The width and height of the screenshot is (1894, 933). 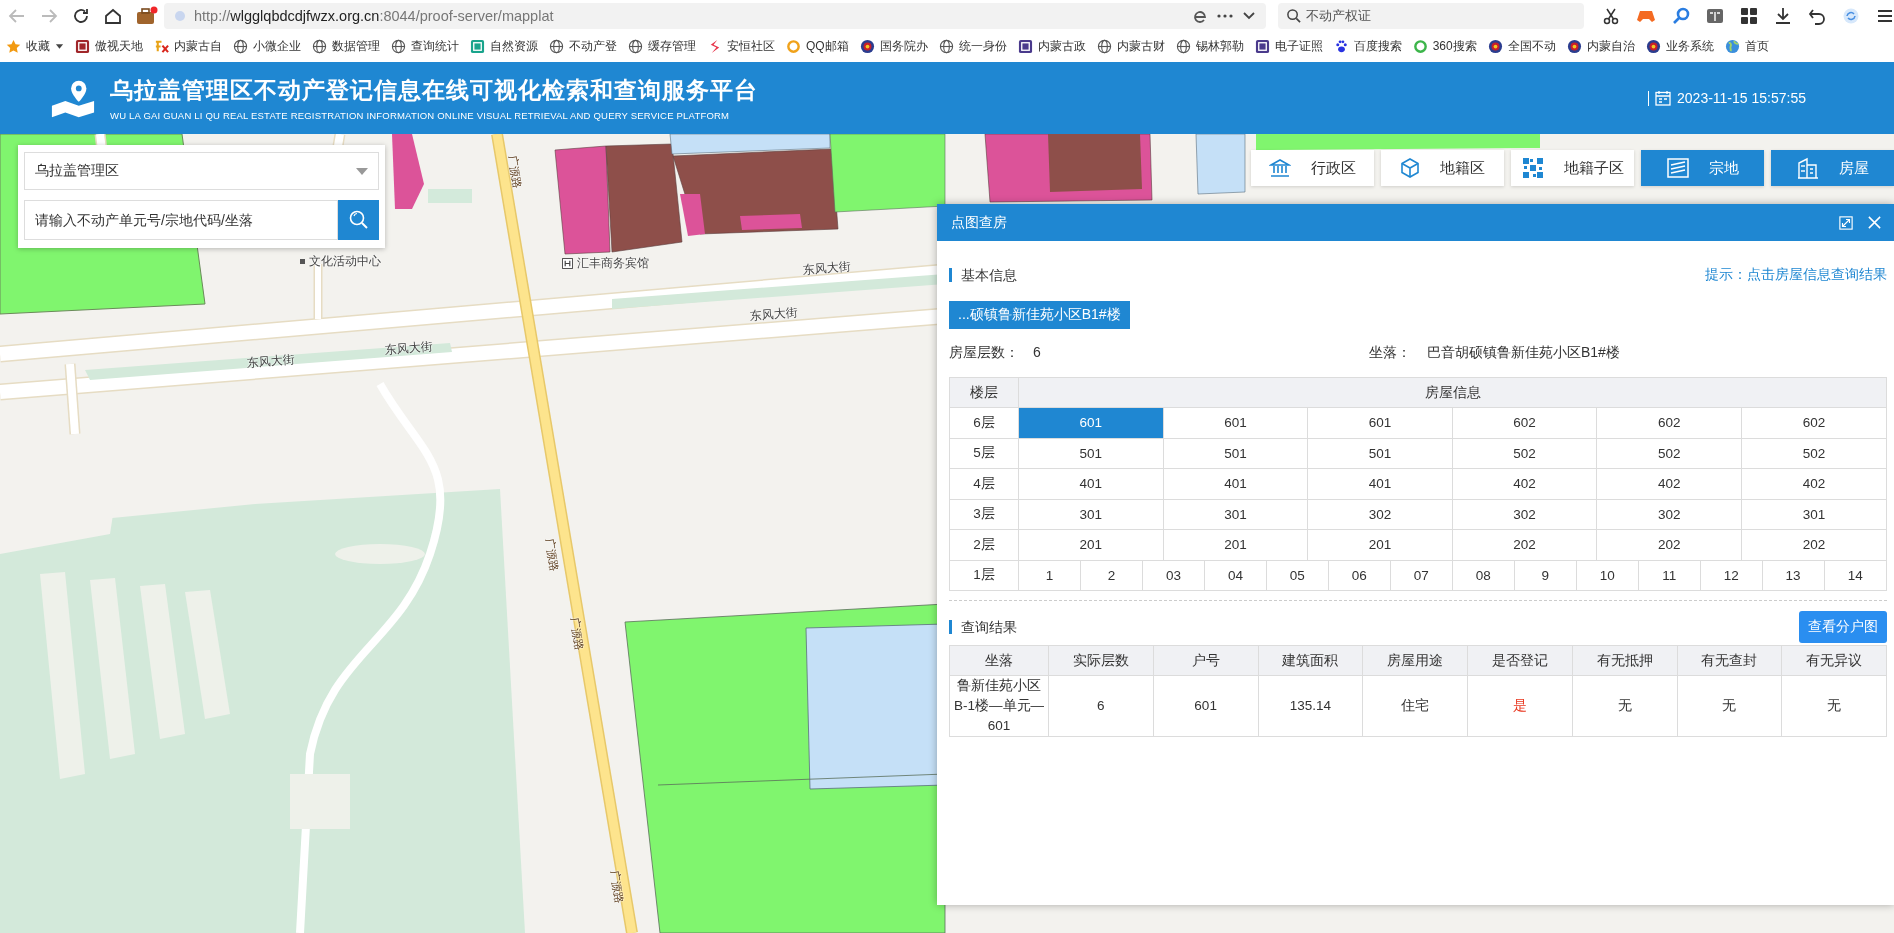 I want to click on book-icon, so click(x=1715, y=15).